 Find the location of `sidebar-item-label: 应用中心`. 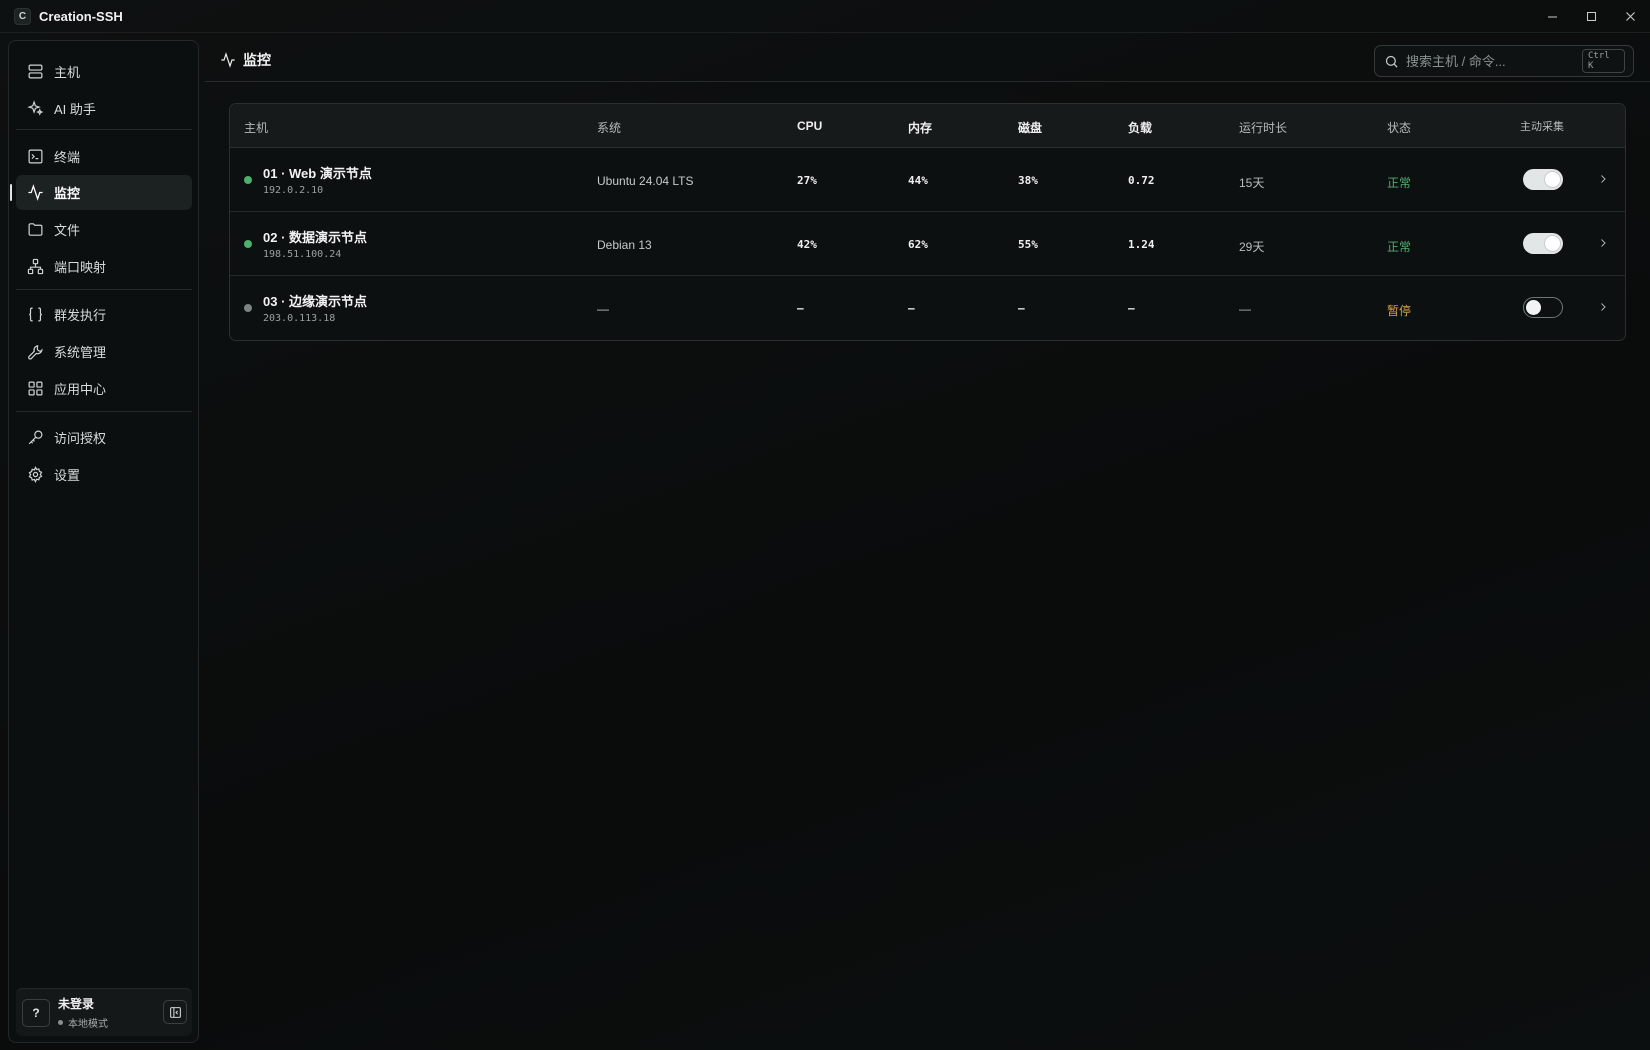

sidebar-item-label: 应用中心 is located at coordinates (80, 389).